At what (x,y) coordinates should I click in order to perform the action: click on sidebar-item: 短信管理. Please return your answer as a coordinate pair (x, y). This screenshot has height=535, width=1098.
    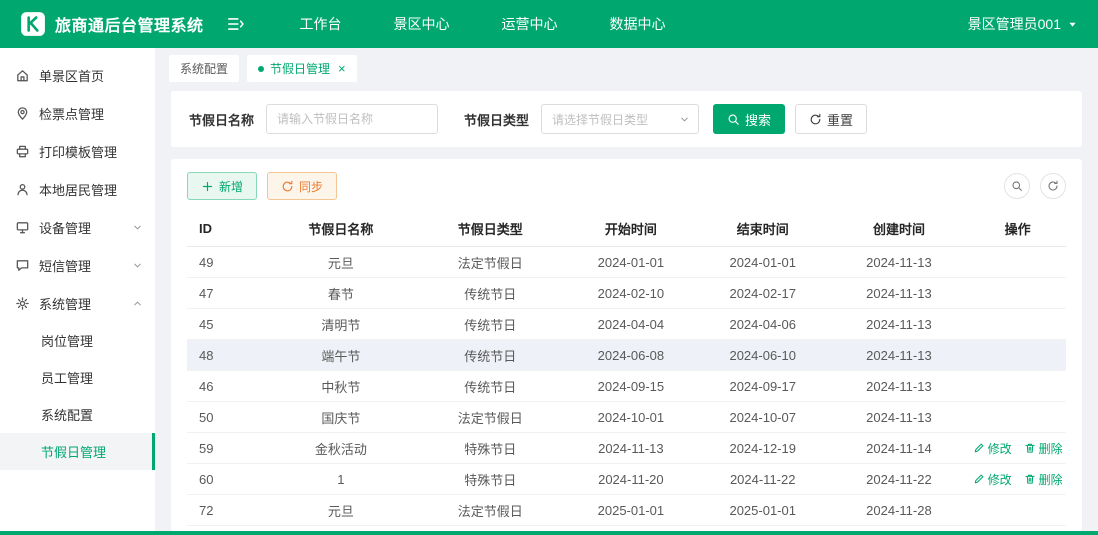
    Looking at the image, I should click on (77, 265).